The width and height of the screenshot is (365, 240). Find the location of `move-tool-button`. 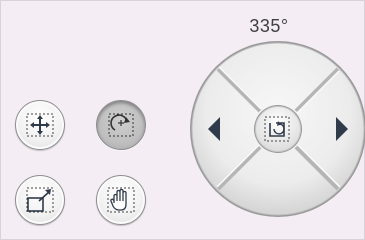

move-tool-button is located at coordinates (40, 125).